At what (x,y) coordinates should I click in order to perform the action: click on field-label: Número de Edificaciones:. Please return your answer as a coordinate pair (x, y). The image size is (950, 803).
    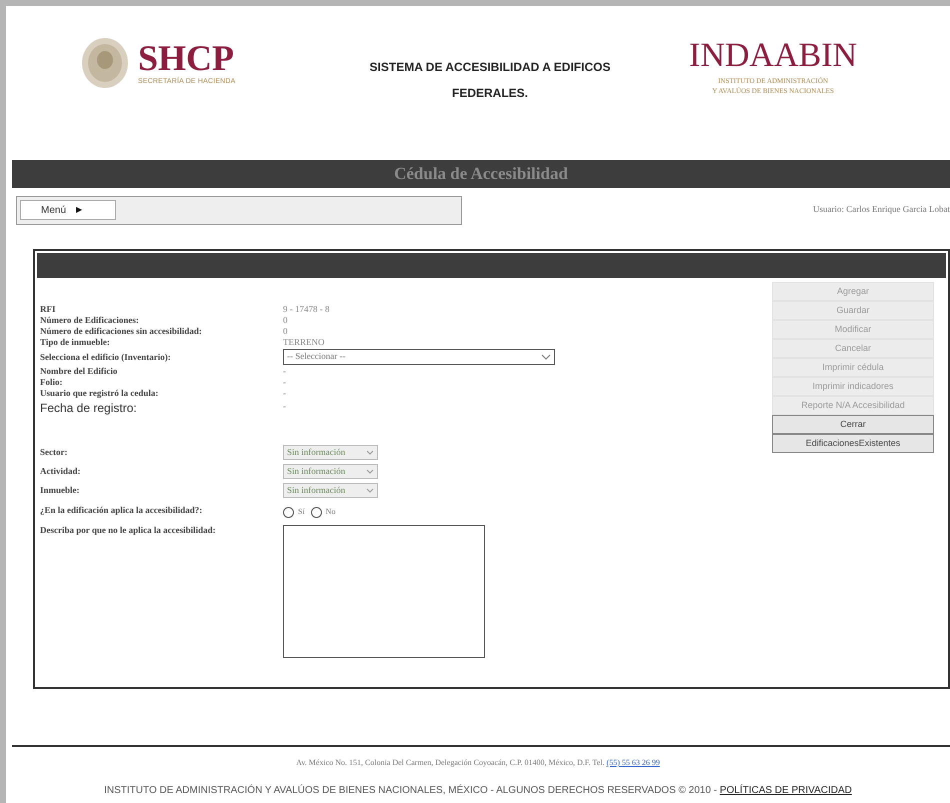
    Looking at the image, I should click on (90, 320).